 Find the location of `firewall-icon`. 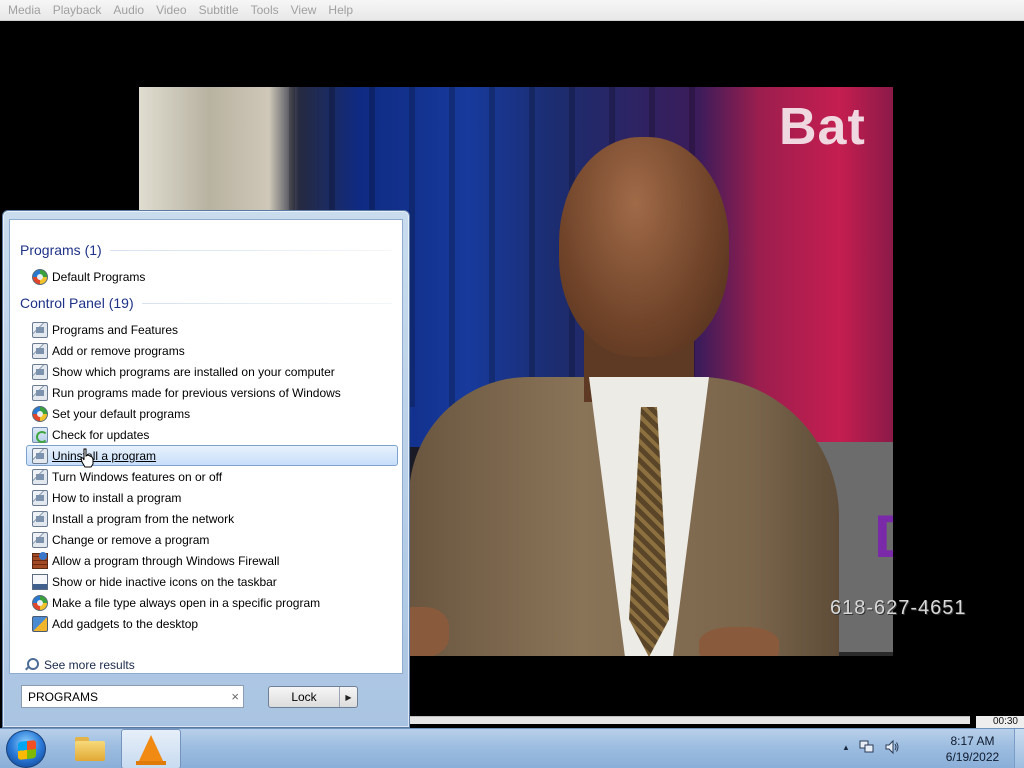

firewall-icon is located at coordinates (40, 560).